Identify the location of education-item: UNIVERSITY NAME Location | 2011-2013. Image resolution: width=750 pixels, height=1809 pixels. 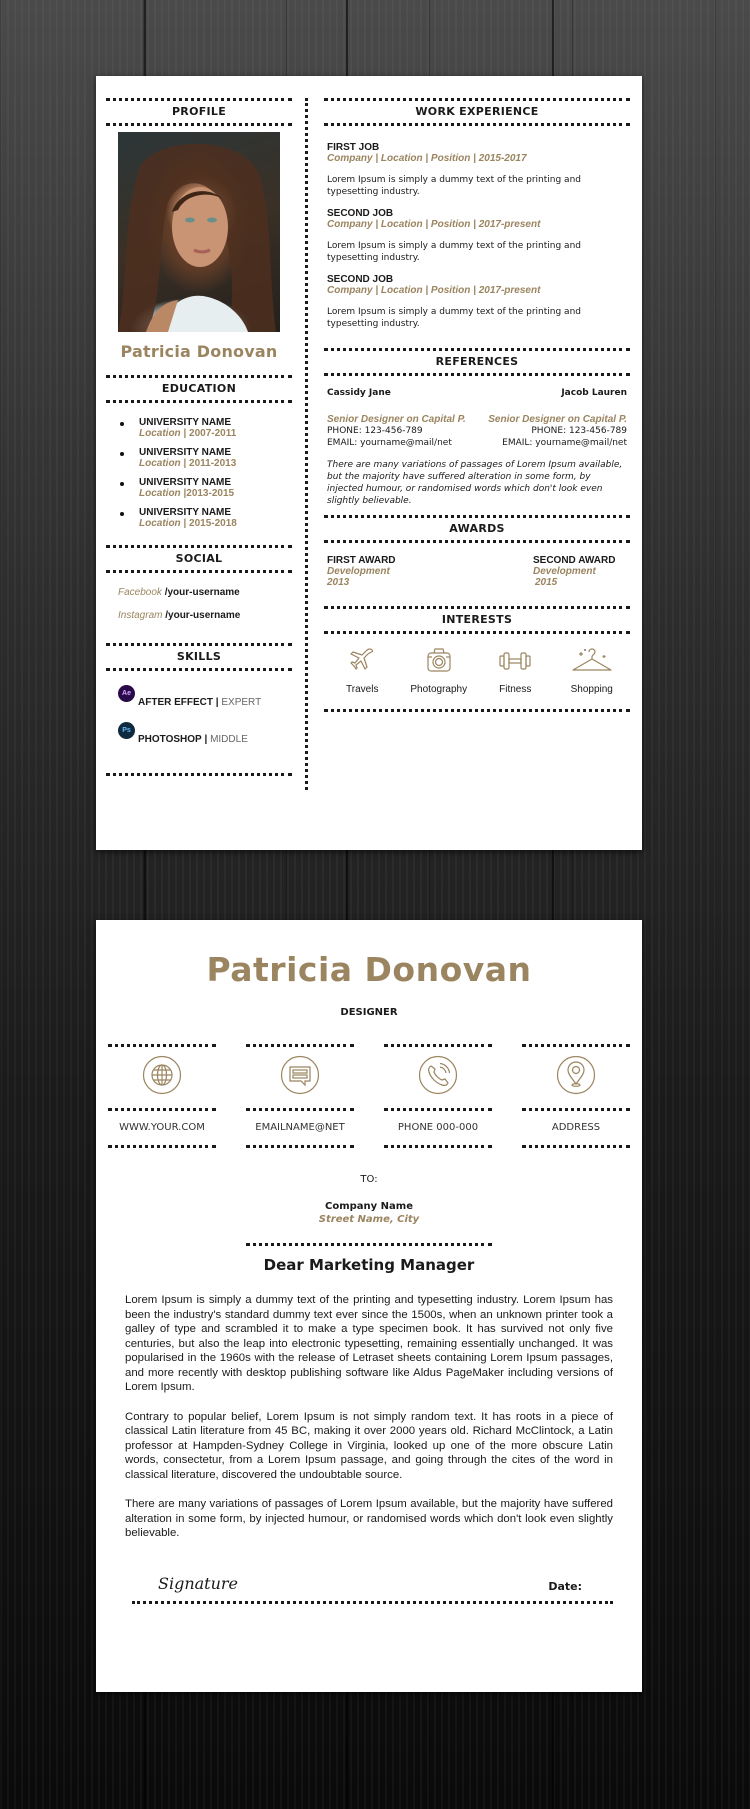
(206, 458).